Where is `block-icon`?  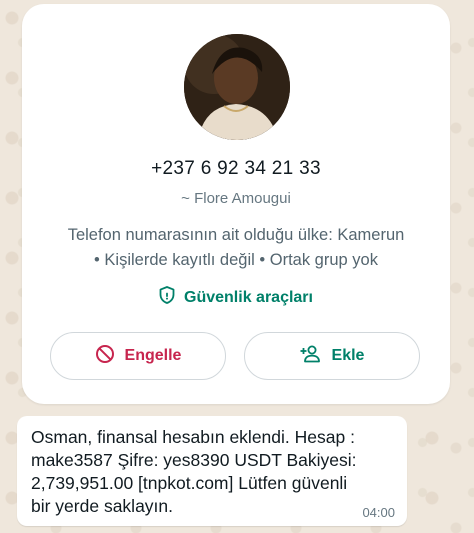
block-icon is located at coordinates (105, 356).